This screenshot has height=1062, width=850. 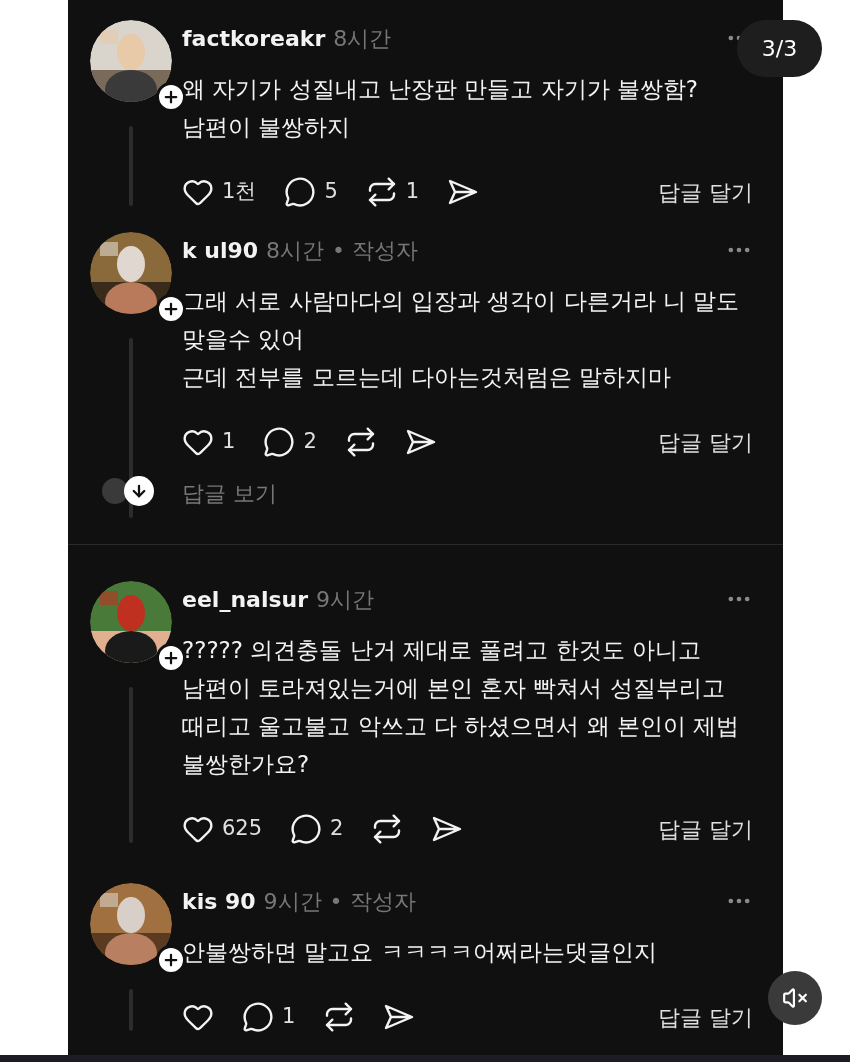 What do you see at coordinates (454, 688) in the screenshot?
I see `comment-text: 남편이 토라져있는거에 본인 혼자 빡쳐서 성질부리고` at bounding box center [454, 688].